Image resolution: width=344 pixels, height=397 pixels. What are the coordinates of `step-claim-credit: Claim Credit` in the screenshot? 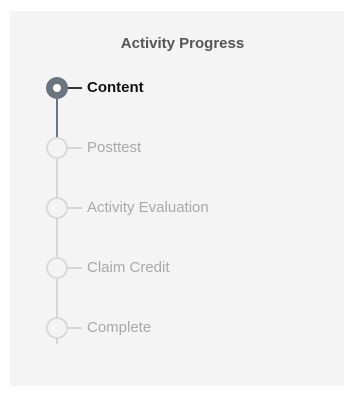 It's located at (177, 272).